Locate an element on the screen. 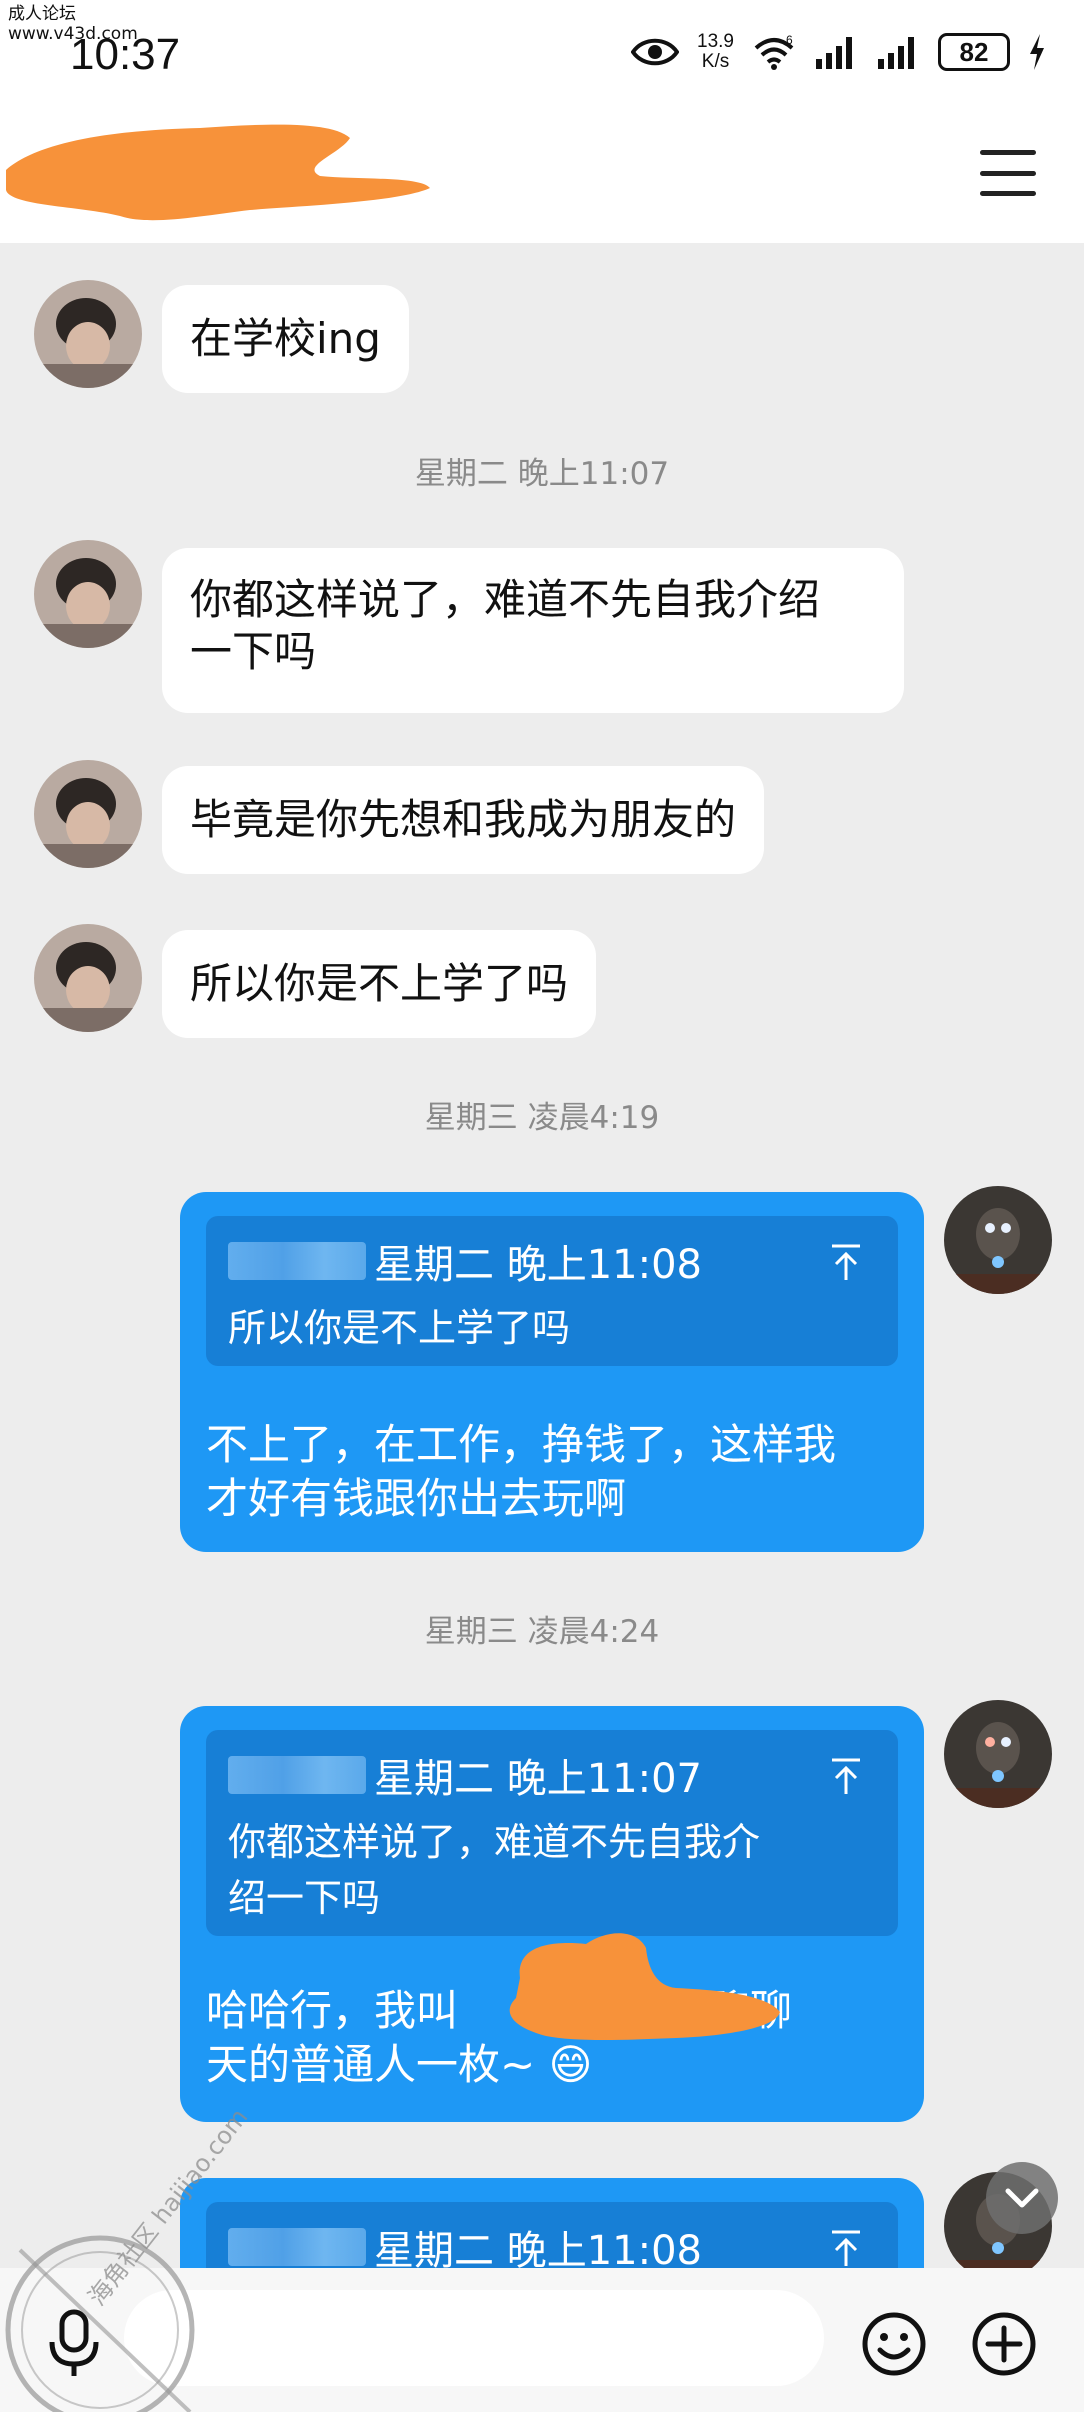  wifi-icon: 6 is located at coordinates (774, 52).